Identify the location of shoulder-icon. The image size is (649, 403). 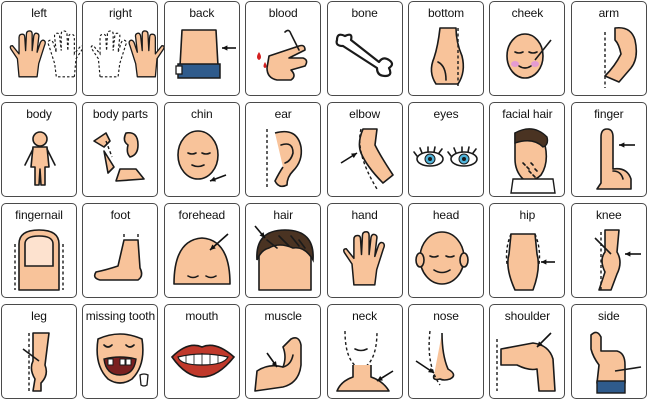
(526, 362).